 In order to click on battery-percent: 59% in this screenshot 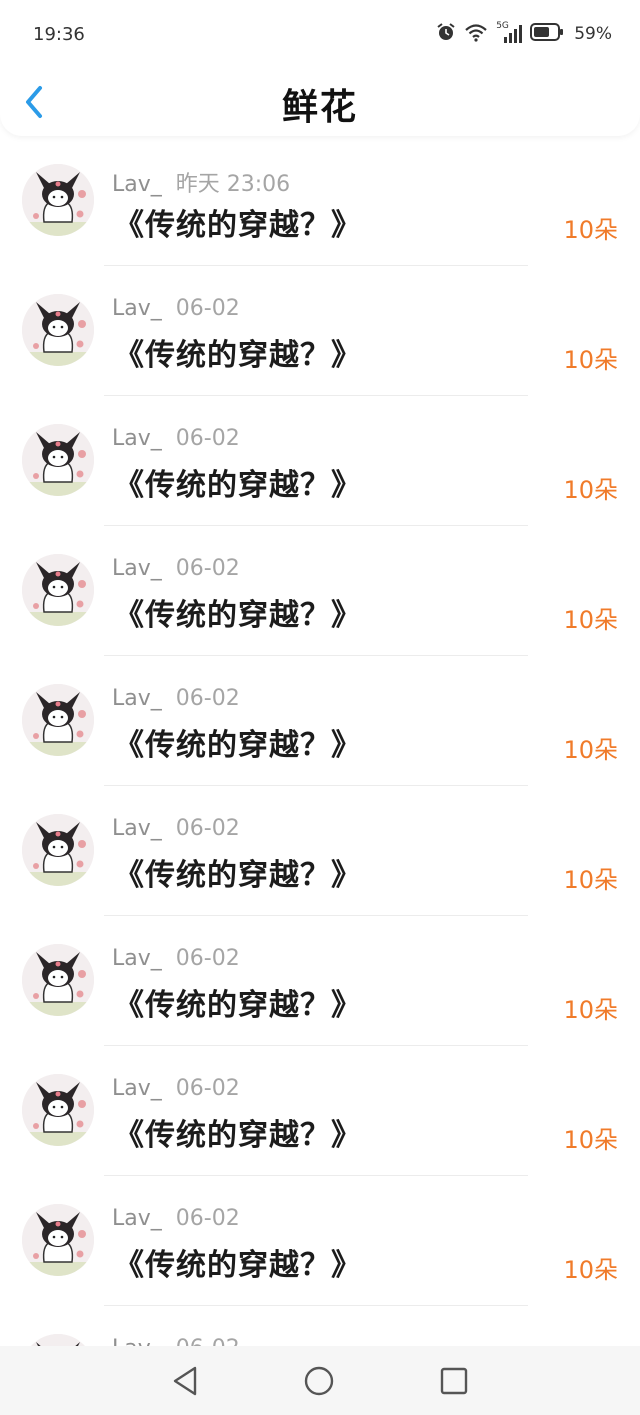, I will do `click(593, 34)`.